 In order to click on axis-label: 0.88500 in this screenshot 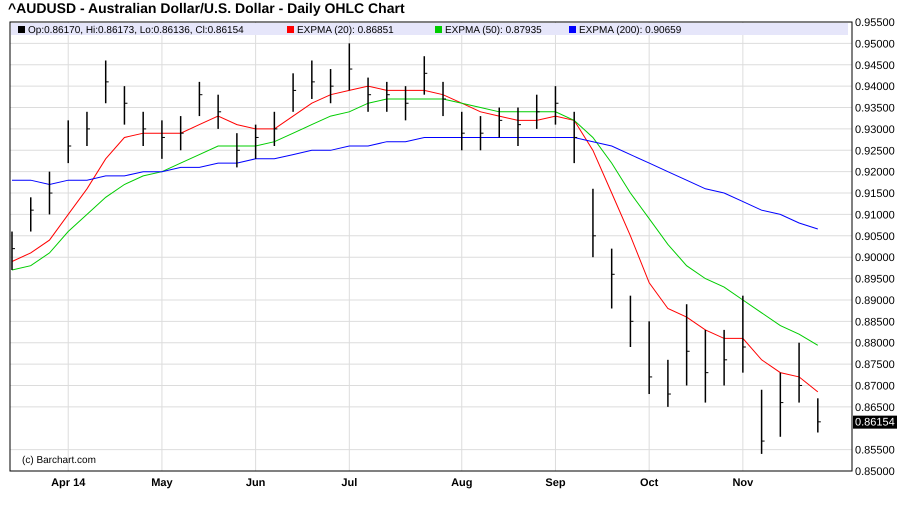, I will do `click(875, 322)`.